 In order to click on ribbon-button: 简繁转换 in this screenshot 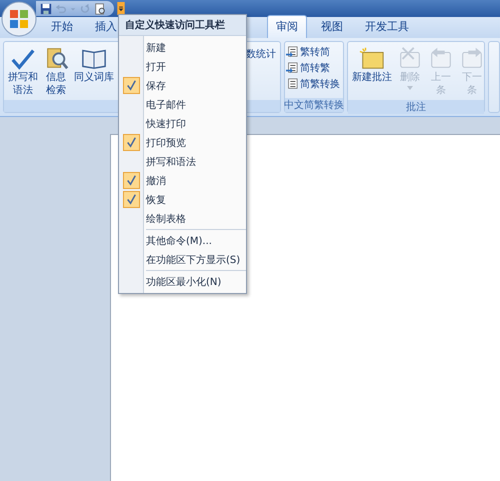, I will do `click(313, 84)`.